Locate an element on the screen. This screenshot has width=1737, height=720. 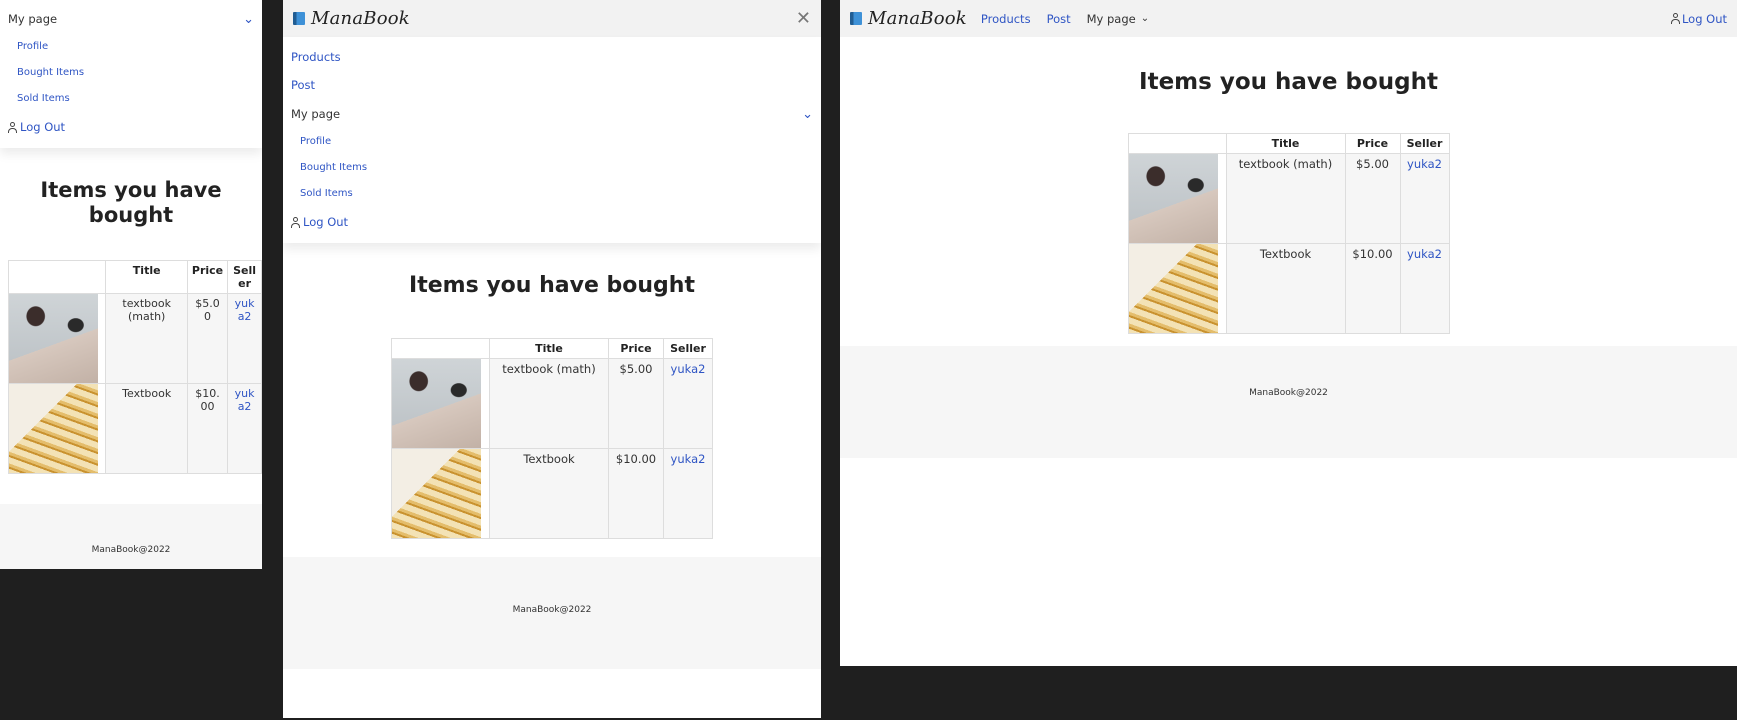
my-page-dropdown: My page ⌄ is located at coordinates (1118, 19).